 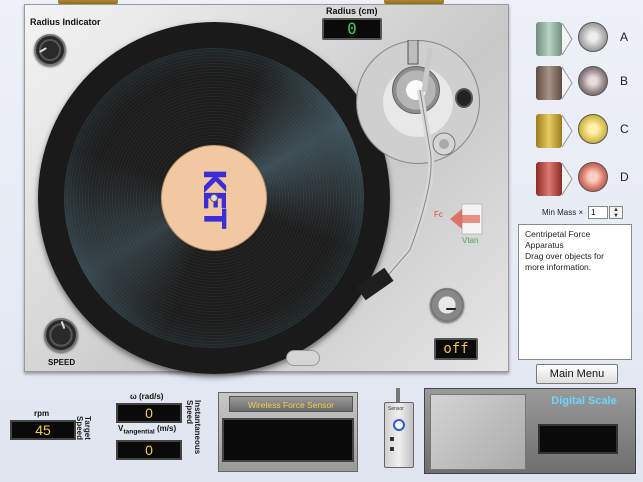 What do you see at coordinates (396, 409) in the screenshot?
I see `sensor-device-label: Sensor` at bounding box center [396, 409].